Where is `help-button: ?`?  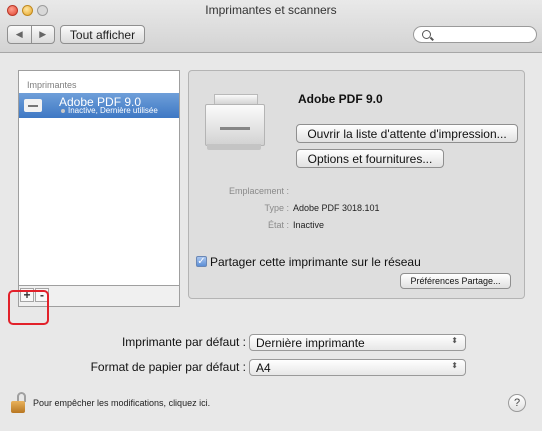 help-button: ? is located at coordinates (517, 403).